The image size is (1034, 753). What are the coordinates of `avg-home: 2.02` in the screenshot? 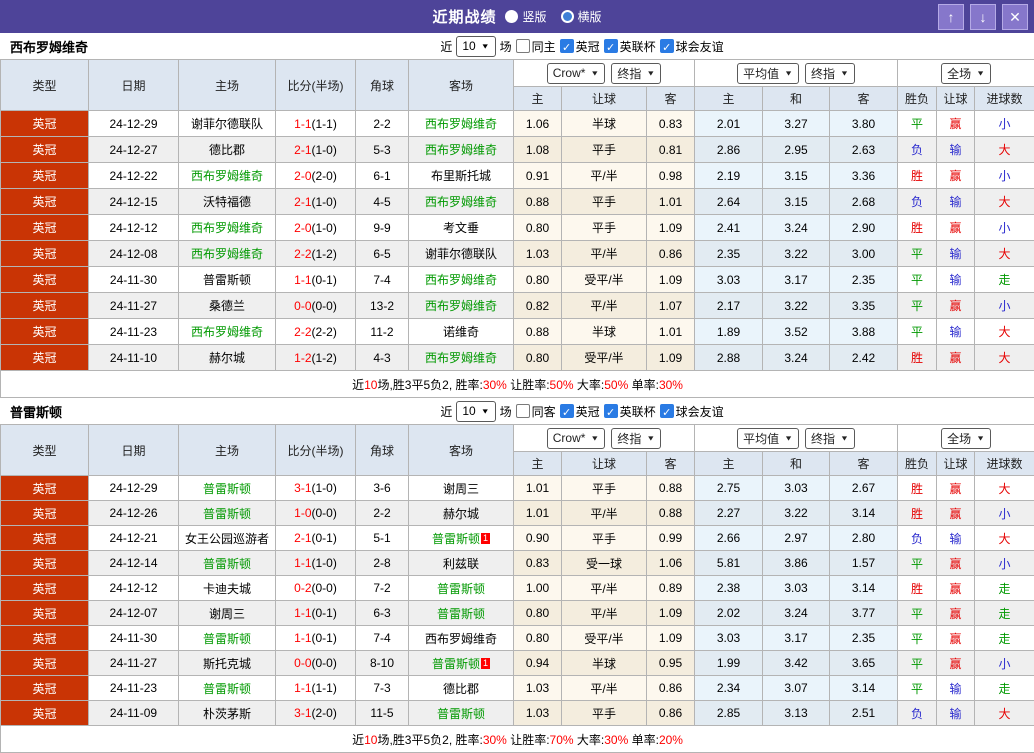 It's located at (729, 613).